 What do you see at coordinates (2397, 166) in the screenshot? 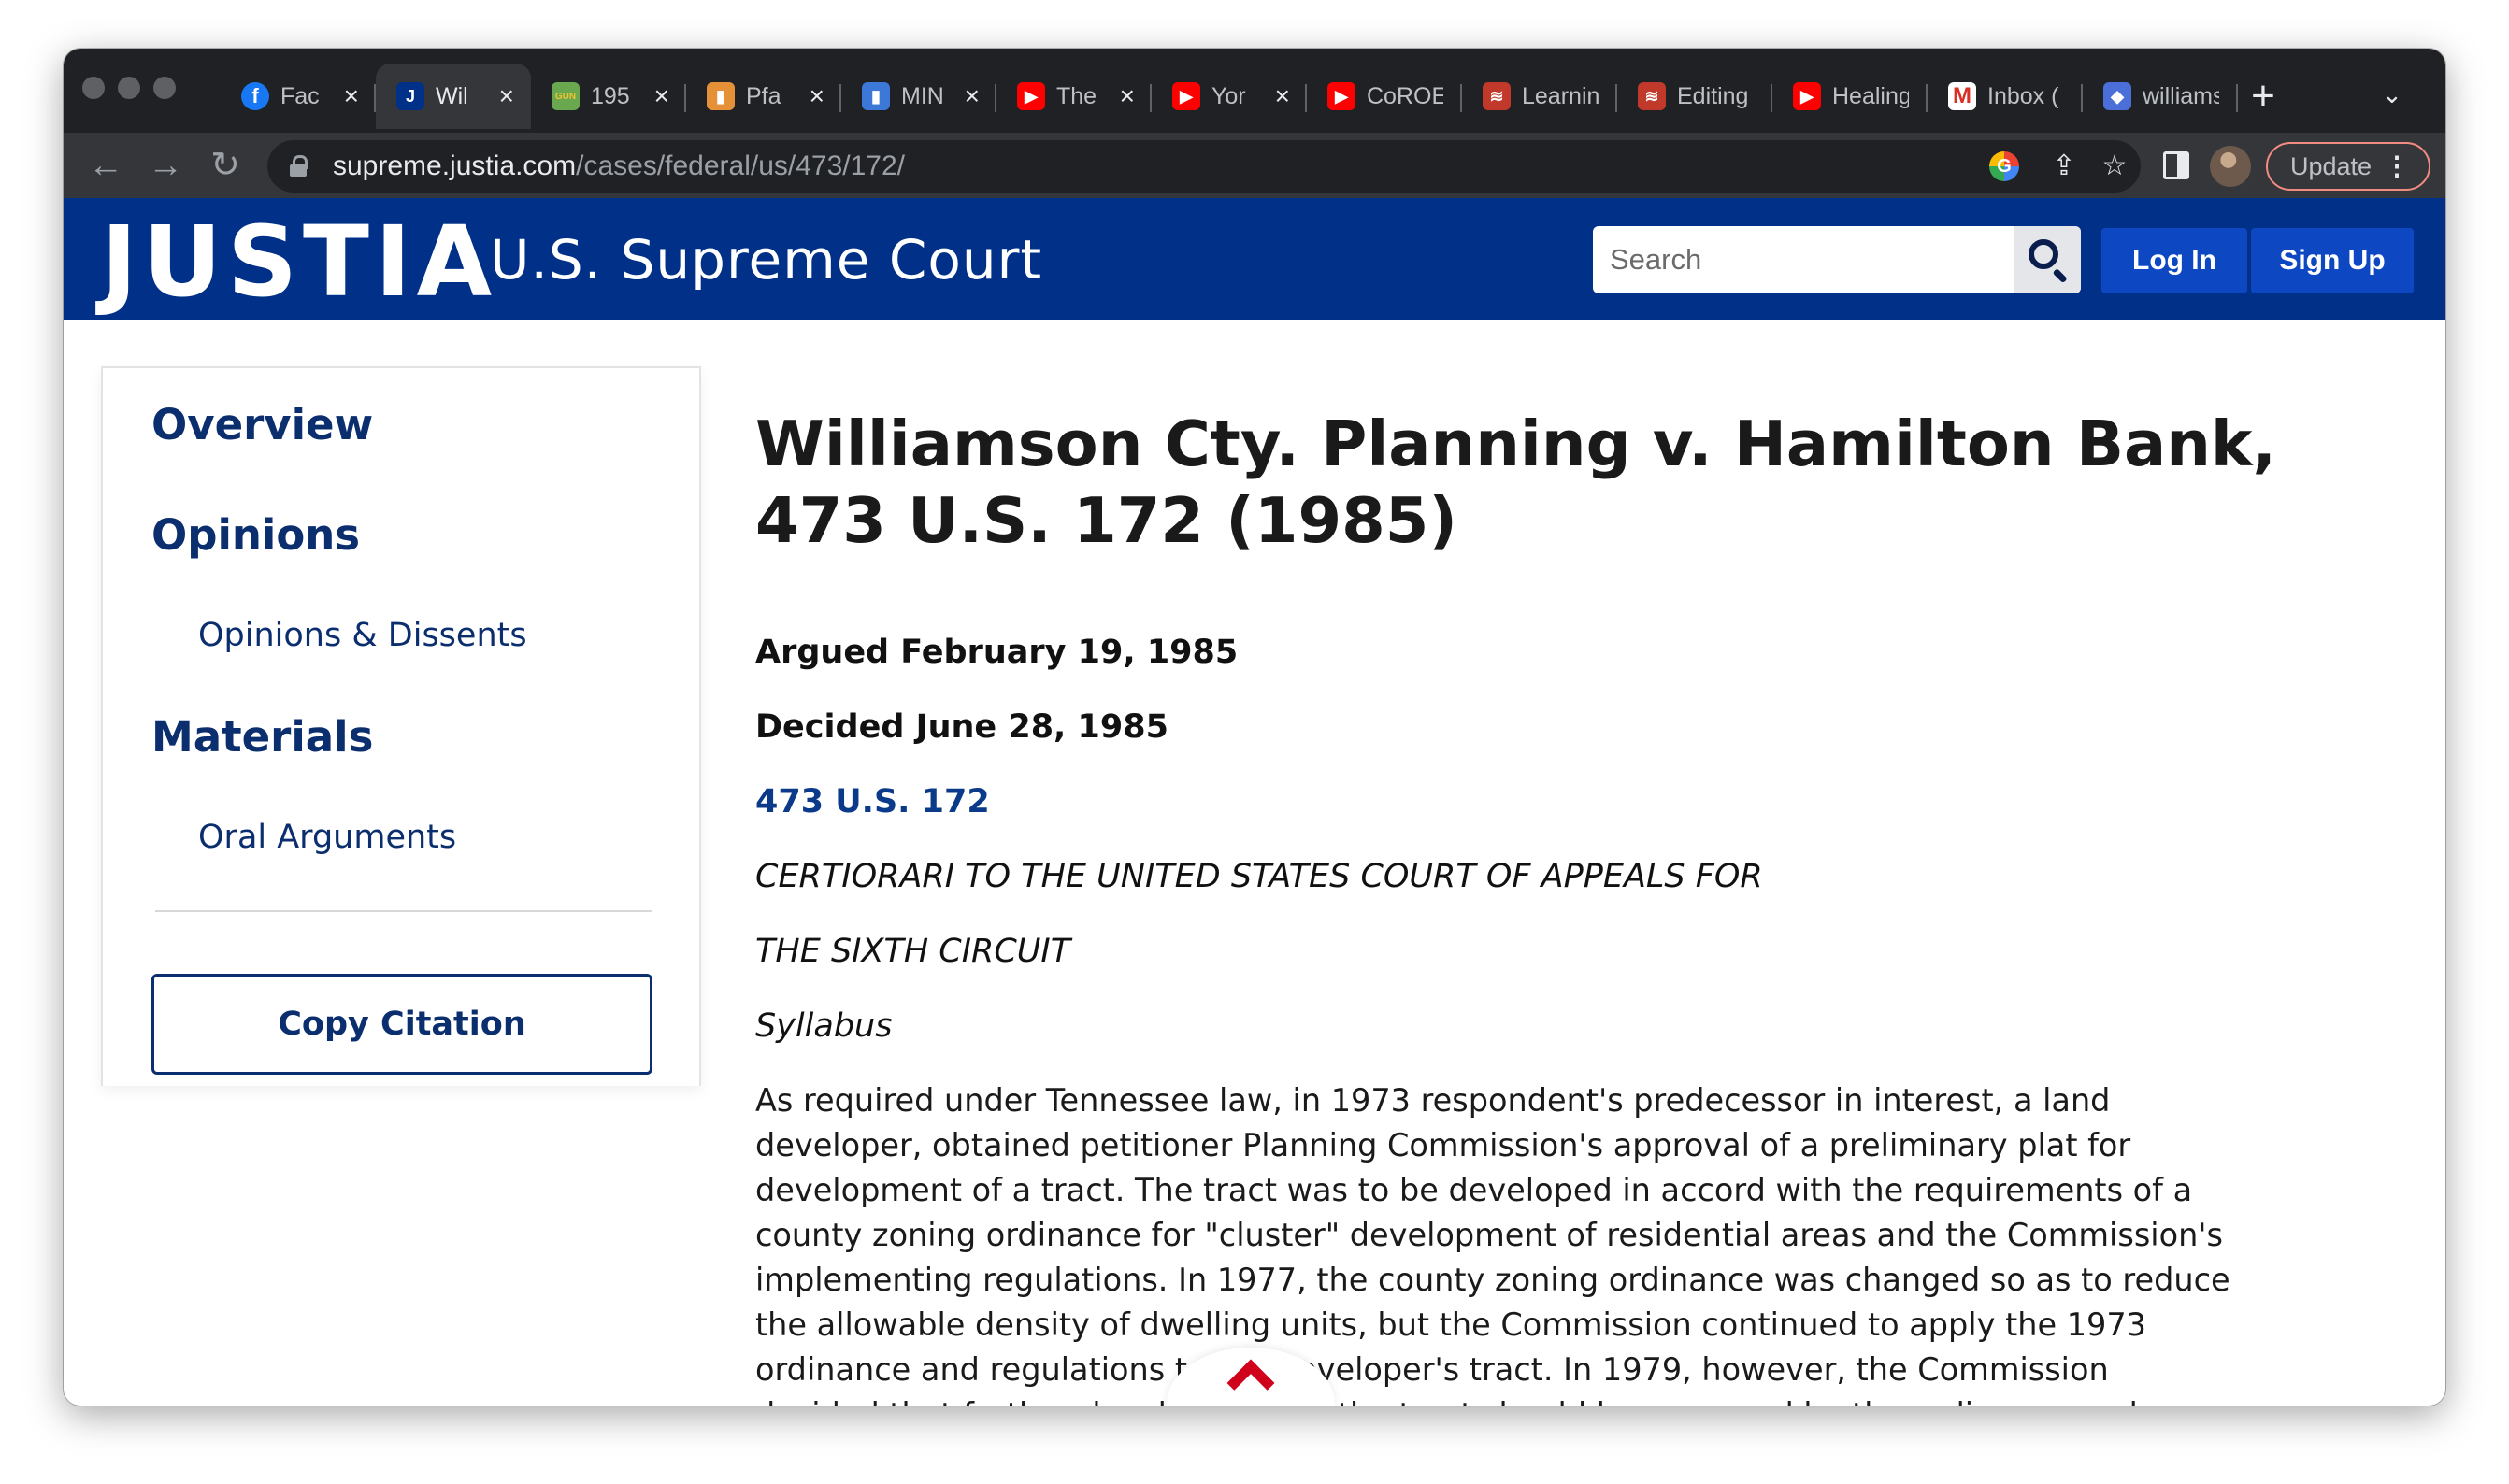
I see `more-menu-icon: ⋮` at bounding box center [2397, 166].